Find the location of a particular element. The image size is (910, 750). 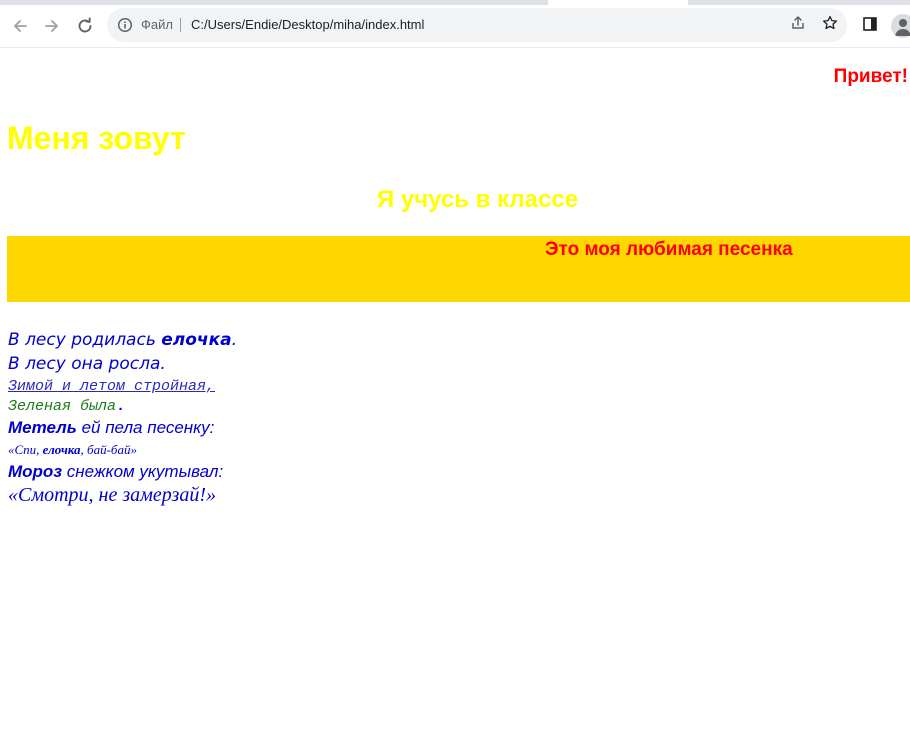

star-icon is located at coordinates (830, 25).